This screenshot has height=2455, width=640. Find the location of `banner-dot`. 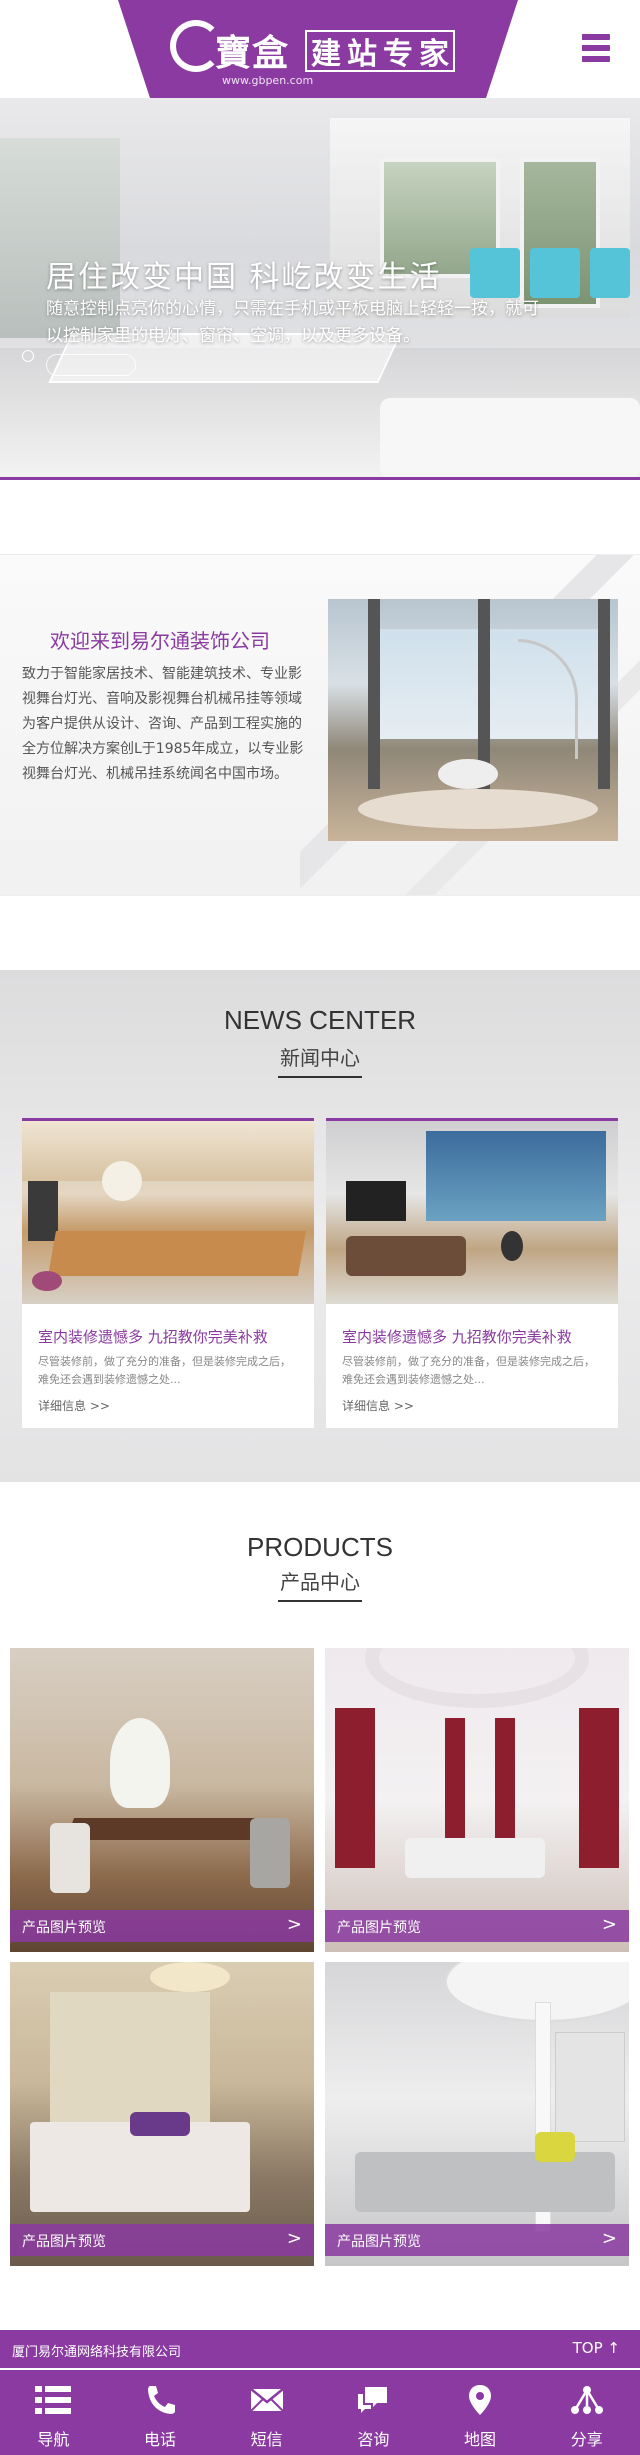

banner-dot is located at coordinates (28, 356).